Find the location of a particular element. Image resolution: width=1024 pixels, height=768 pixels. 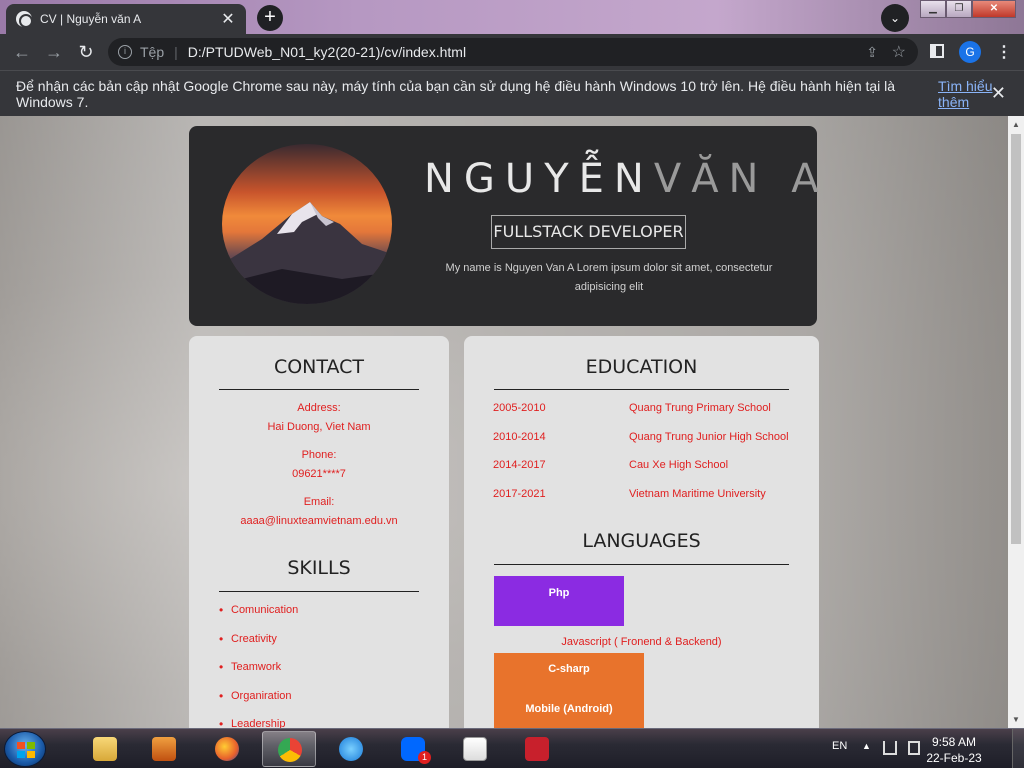

name-first: NGUYỄN is located at coordinates (539, 179).